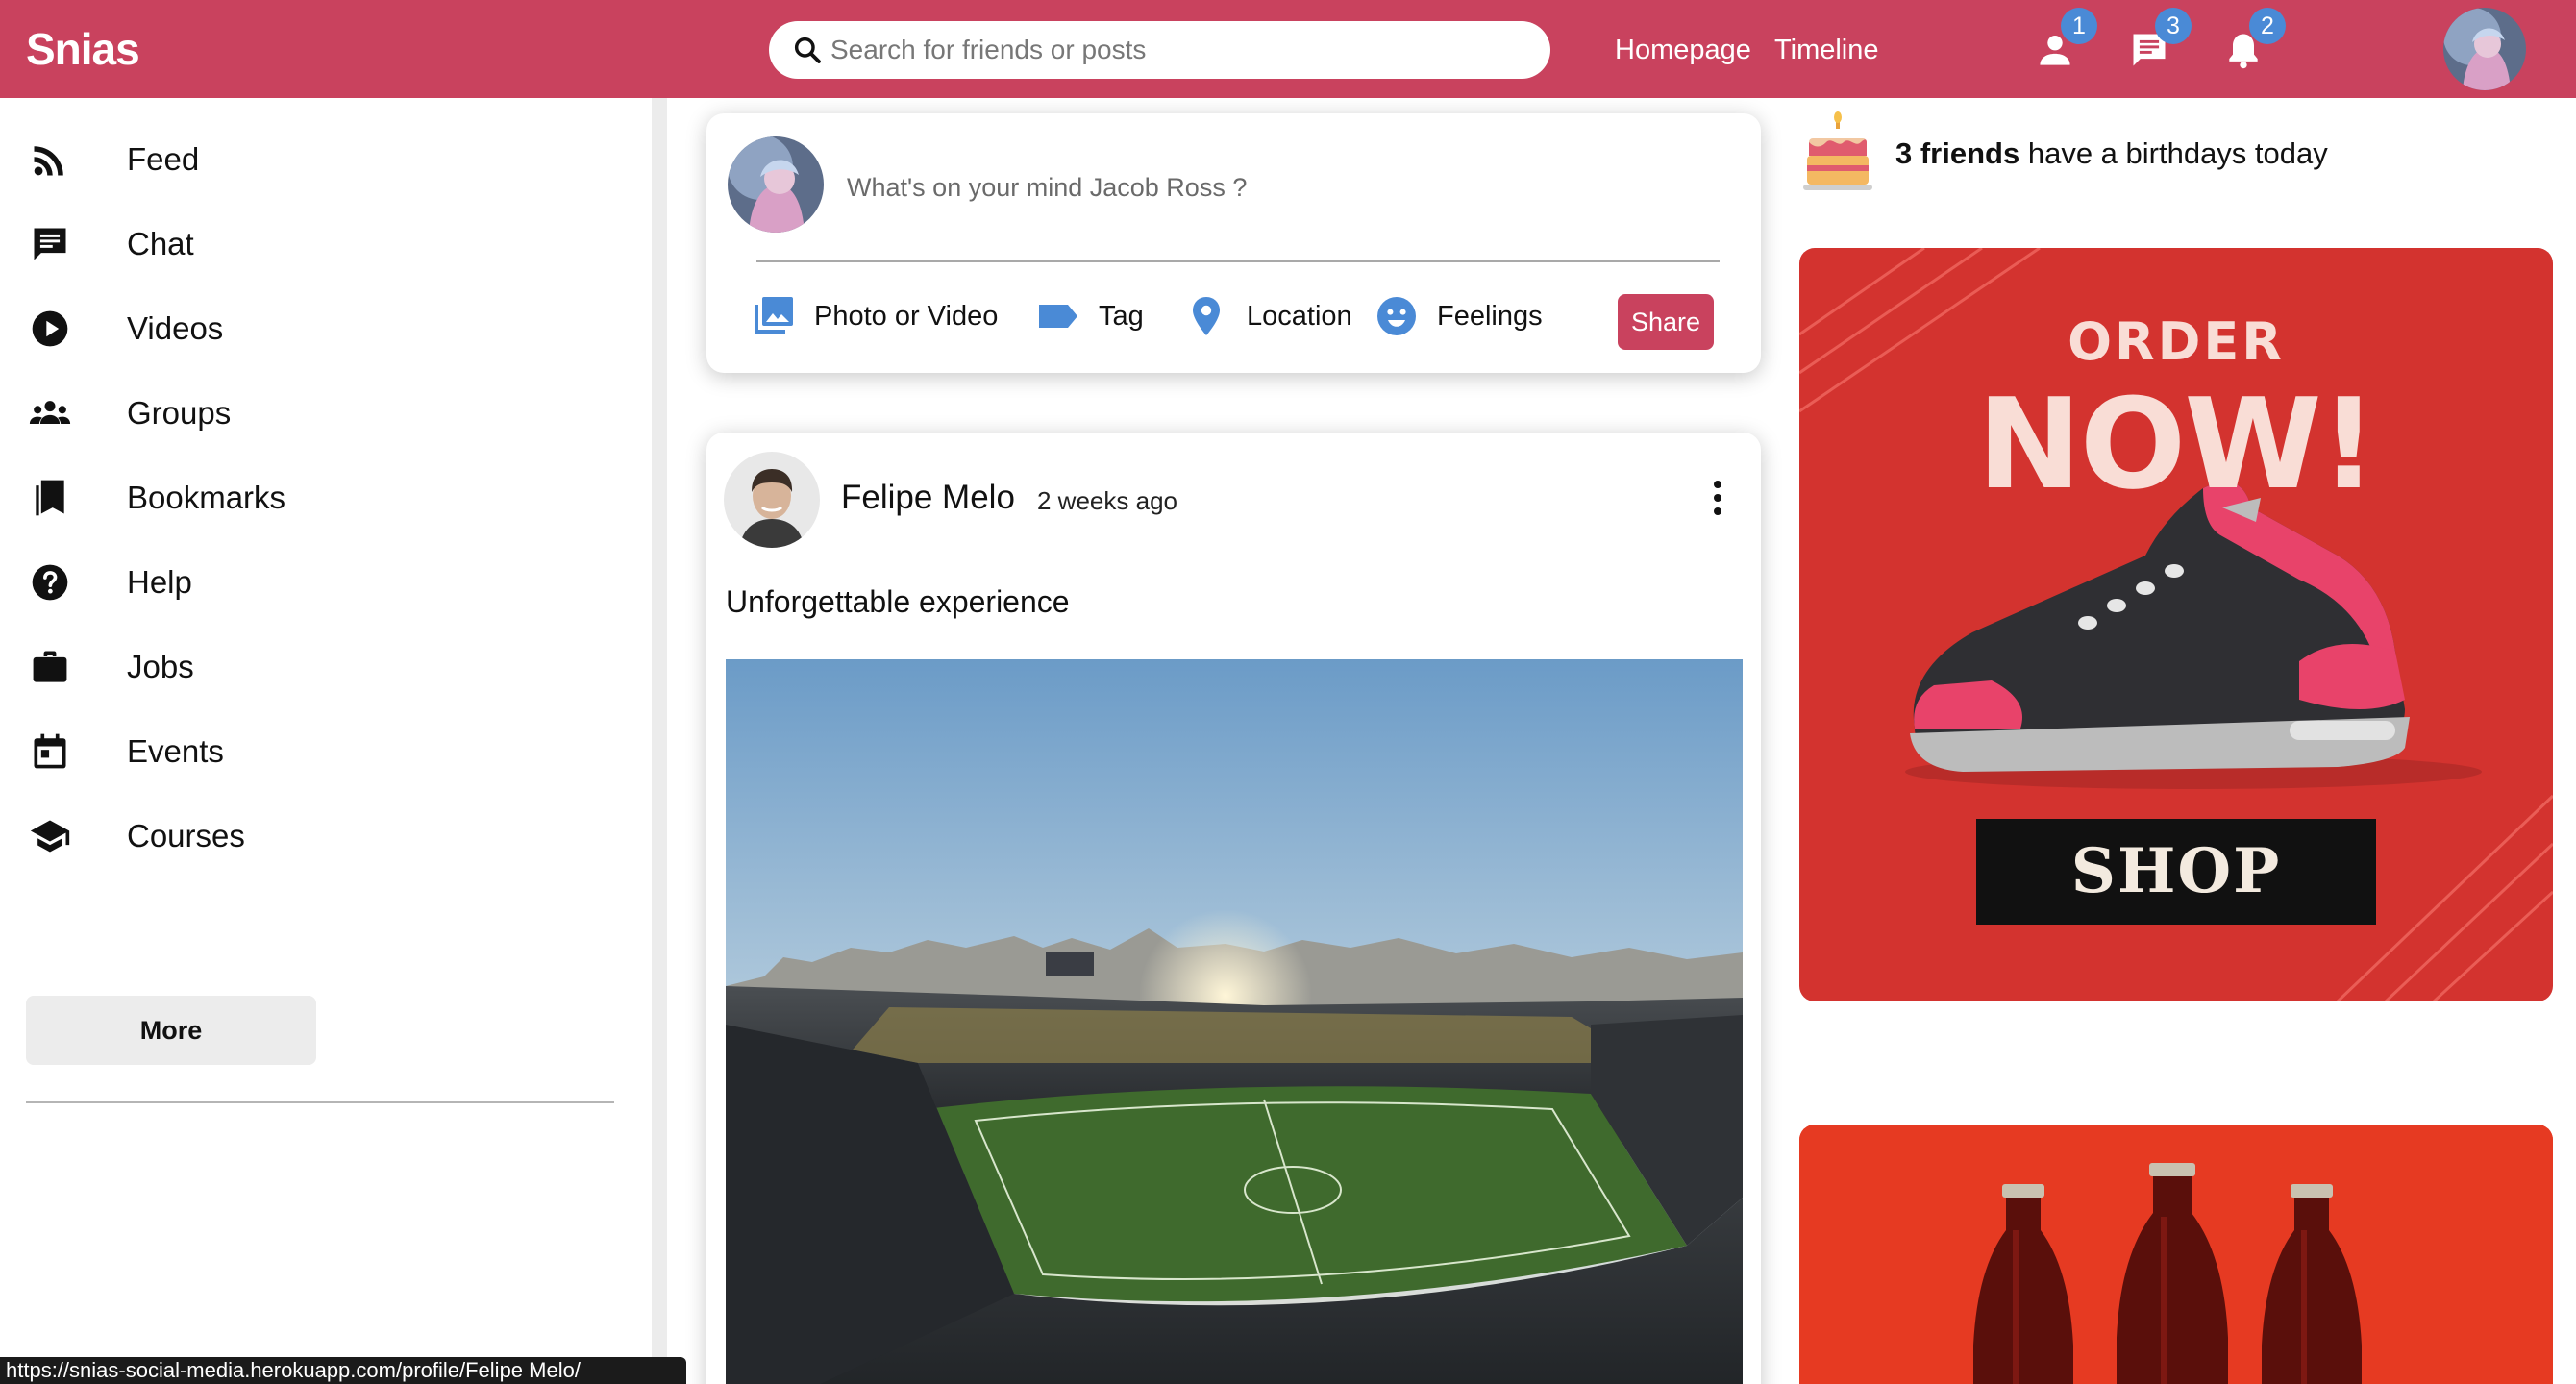 The height and width of the screenshot is (1384, 2576). I want to click on location-option: Location, so click(1267, 316).